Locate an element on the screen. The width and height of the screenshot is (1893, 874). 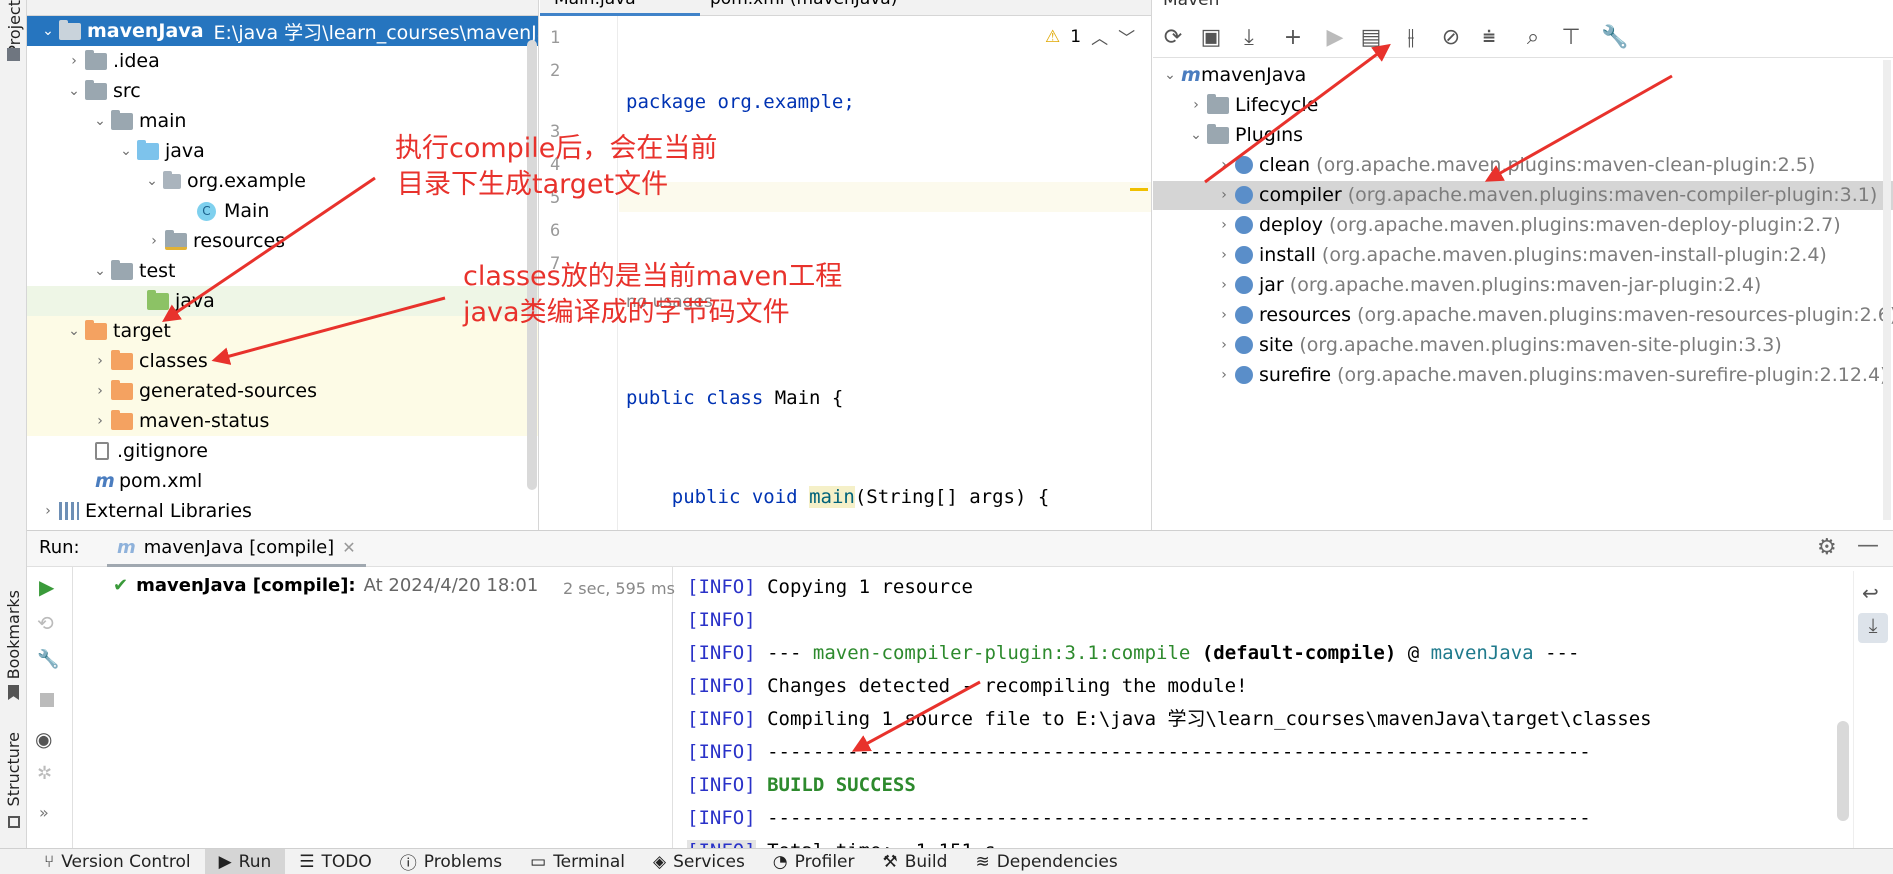
arrow-to-execute-goal is located at coordinates (1297, 113).